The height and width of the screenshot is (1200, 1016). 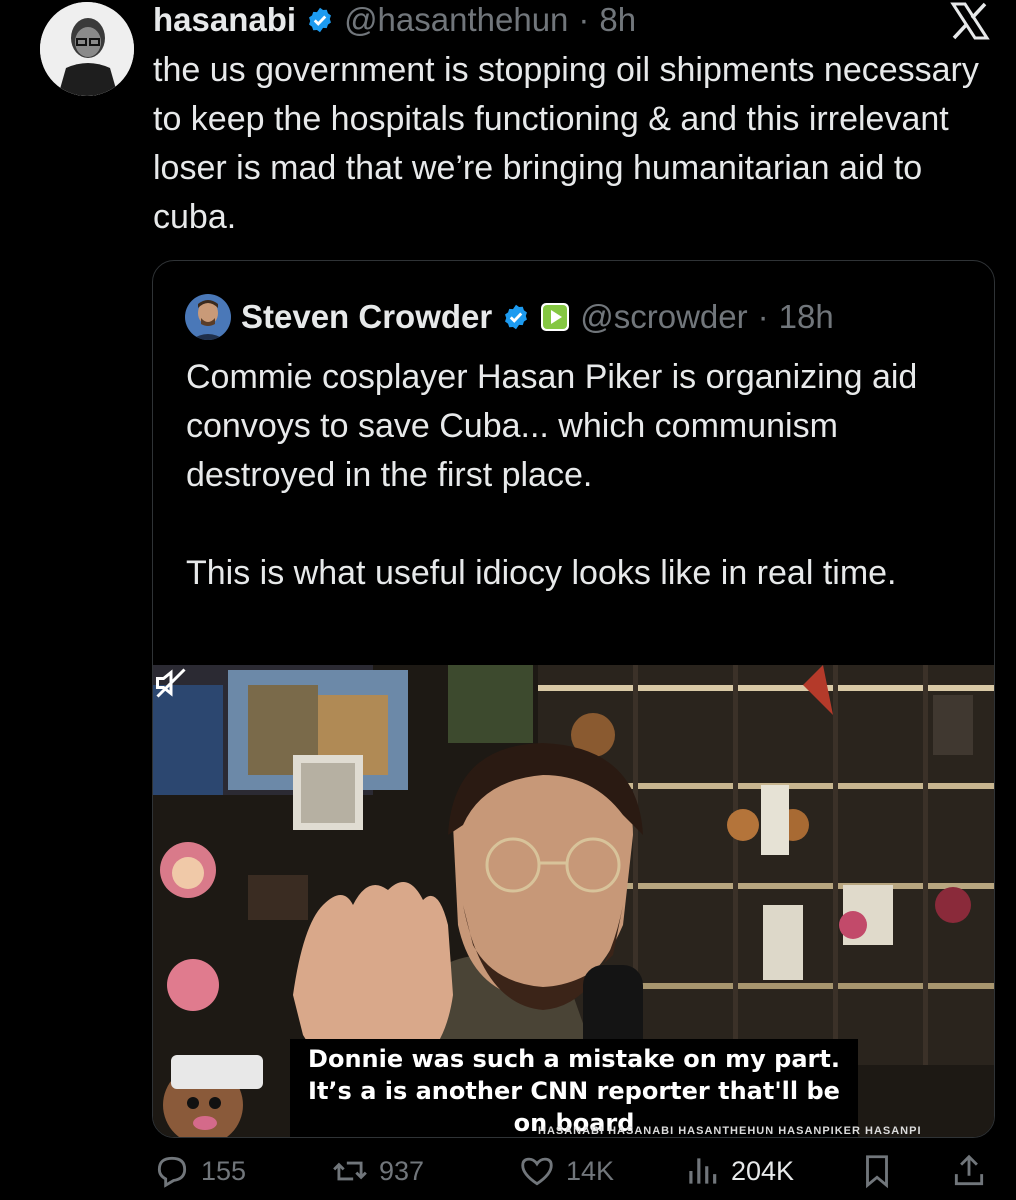 What do you see at coordinates (617, 20) in the screenshot?
I see `tweet-time: 8h` at bounding box center [617, 20].